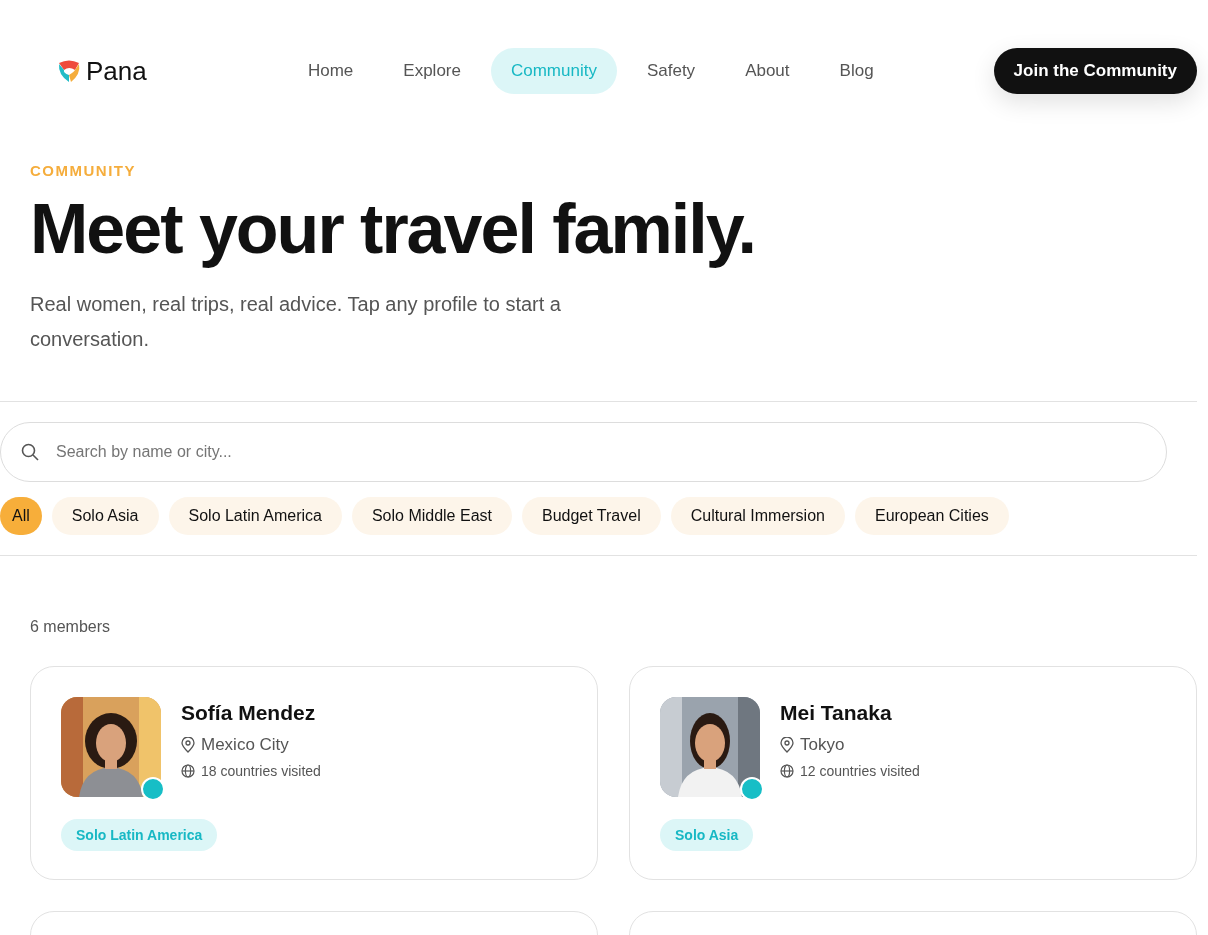  What do you see at coordinates (836, 712) in the screenshot?
I see `member-name: Mei Tanaka` at bounding box center [836, 712].